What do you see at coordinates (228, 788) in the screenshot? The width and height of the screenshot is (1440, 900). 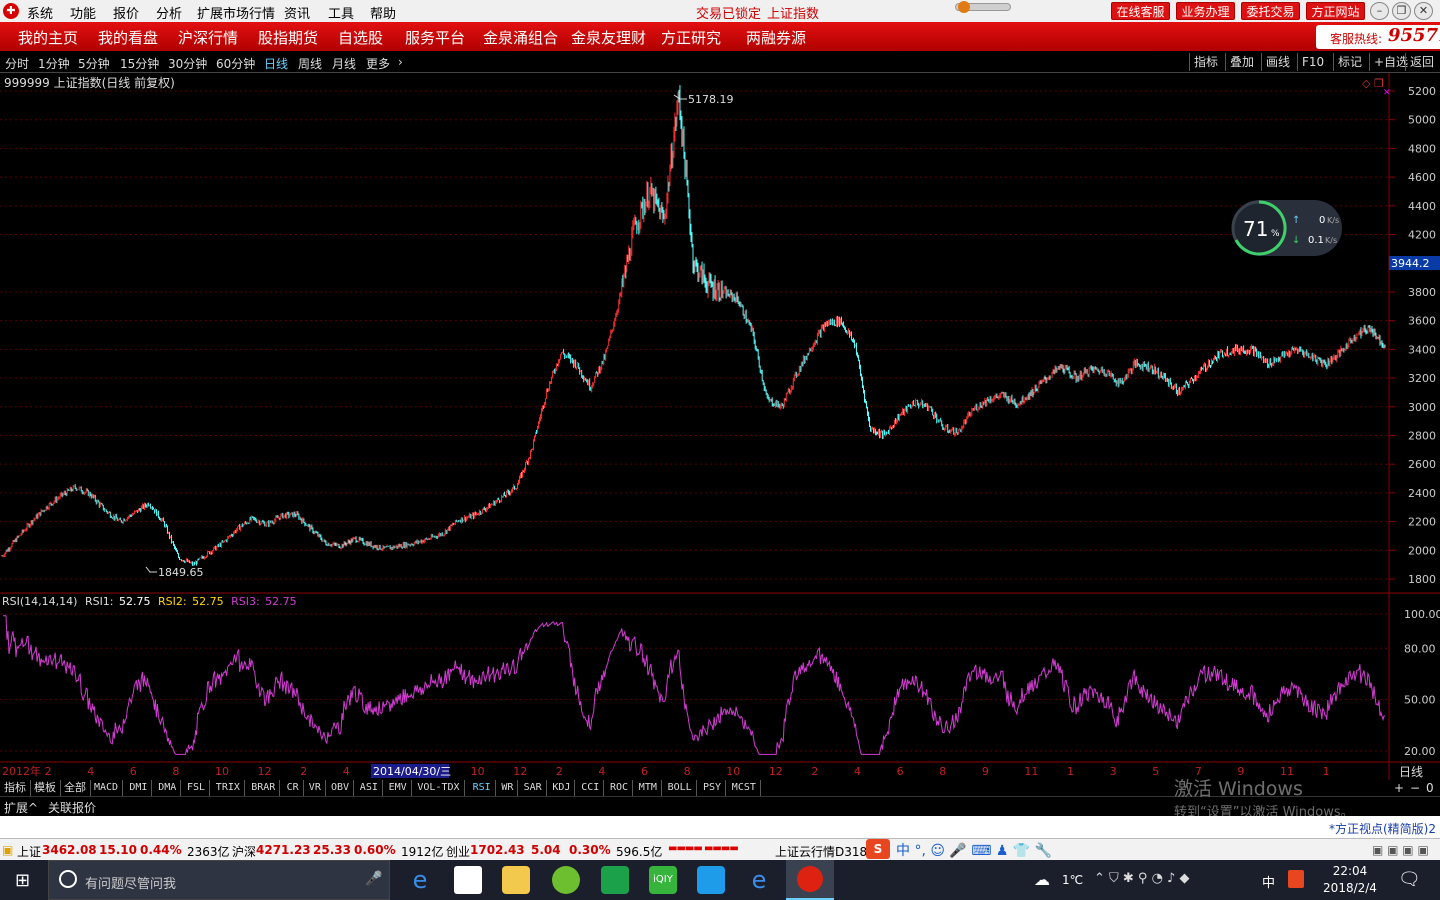 I see `indicator-tab: TRIX` at bounding box center [228, 788].